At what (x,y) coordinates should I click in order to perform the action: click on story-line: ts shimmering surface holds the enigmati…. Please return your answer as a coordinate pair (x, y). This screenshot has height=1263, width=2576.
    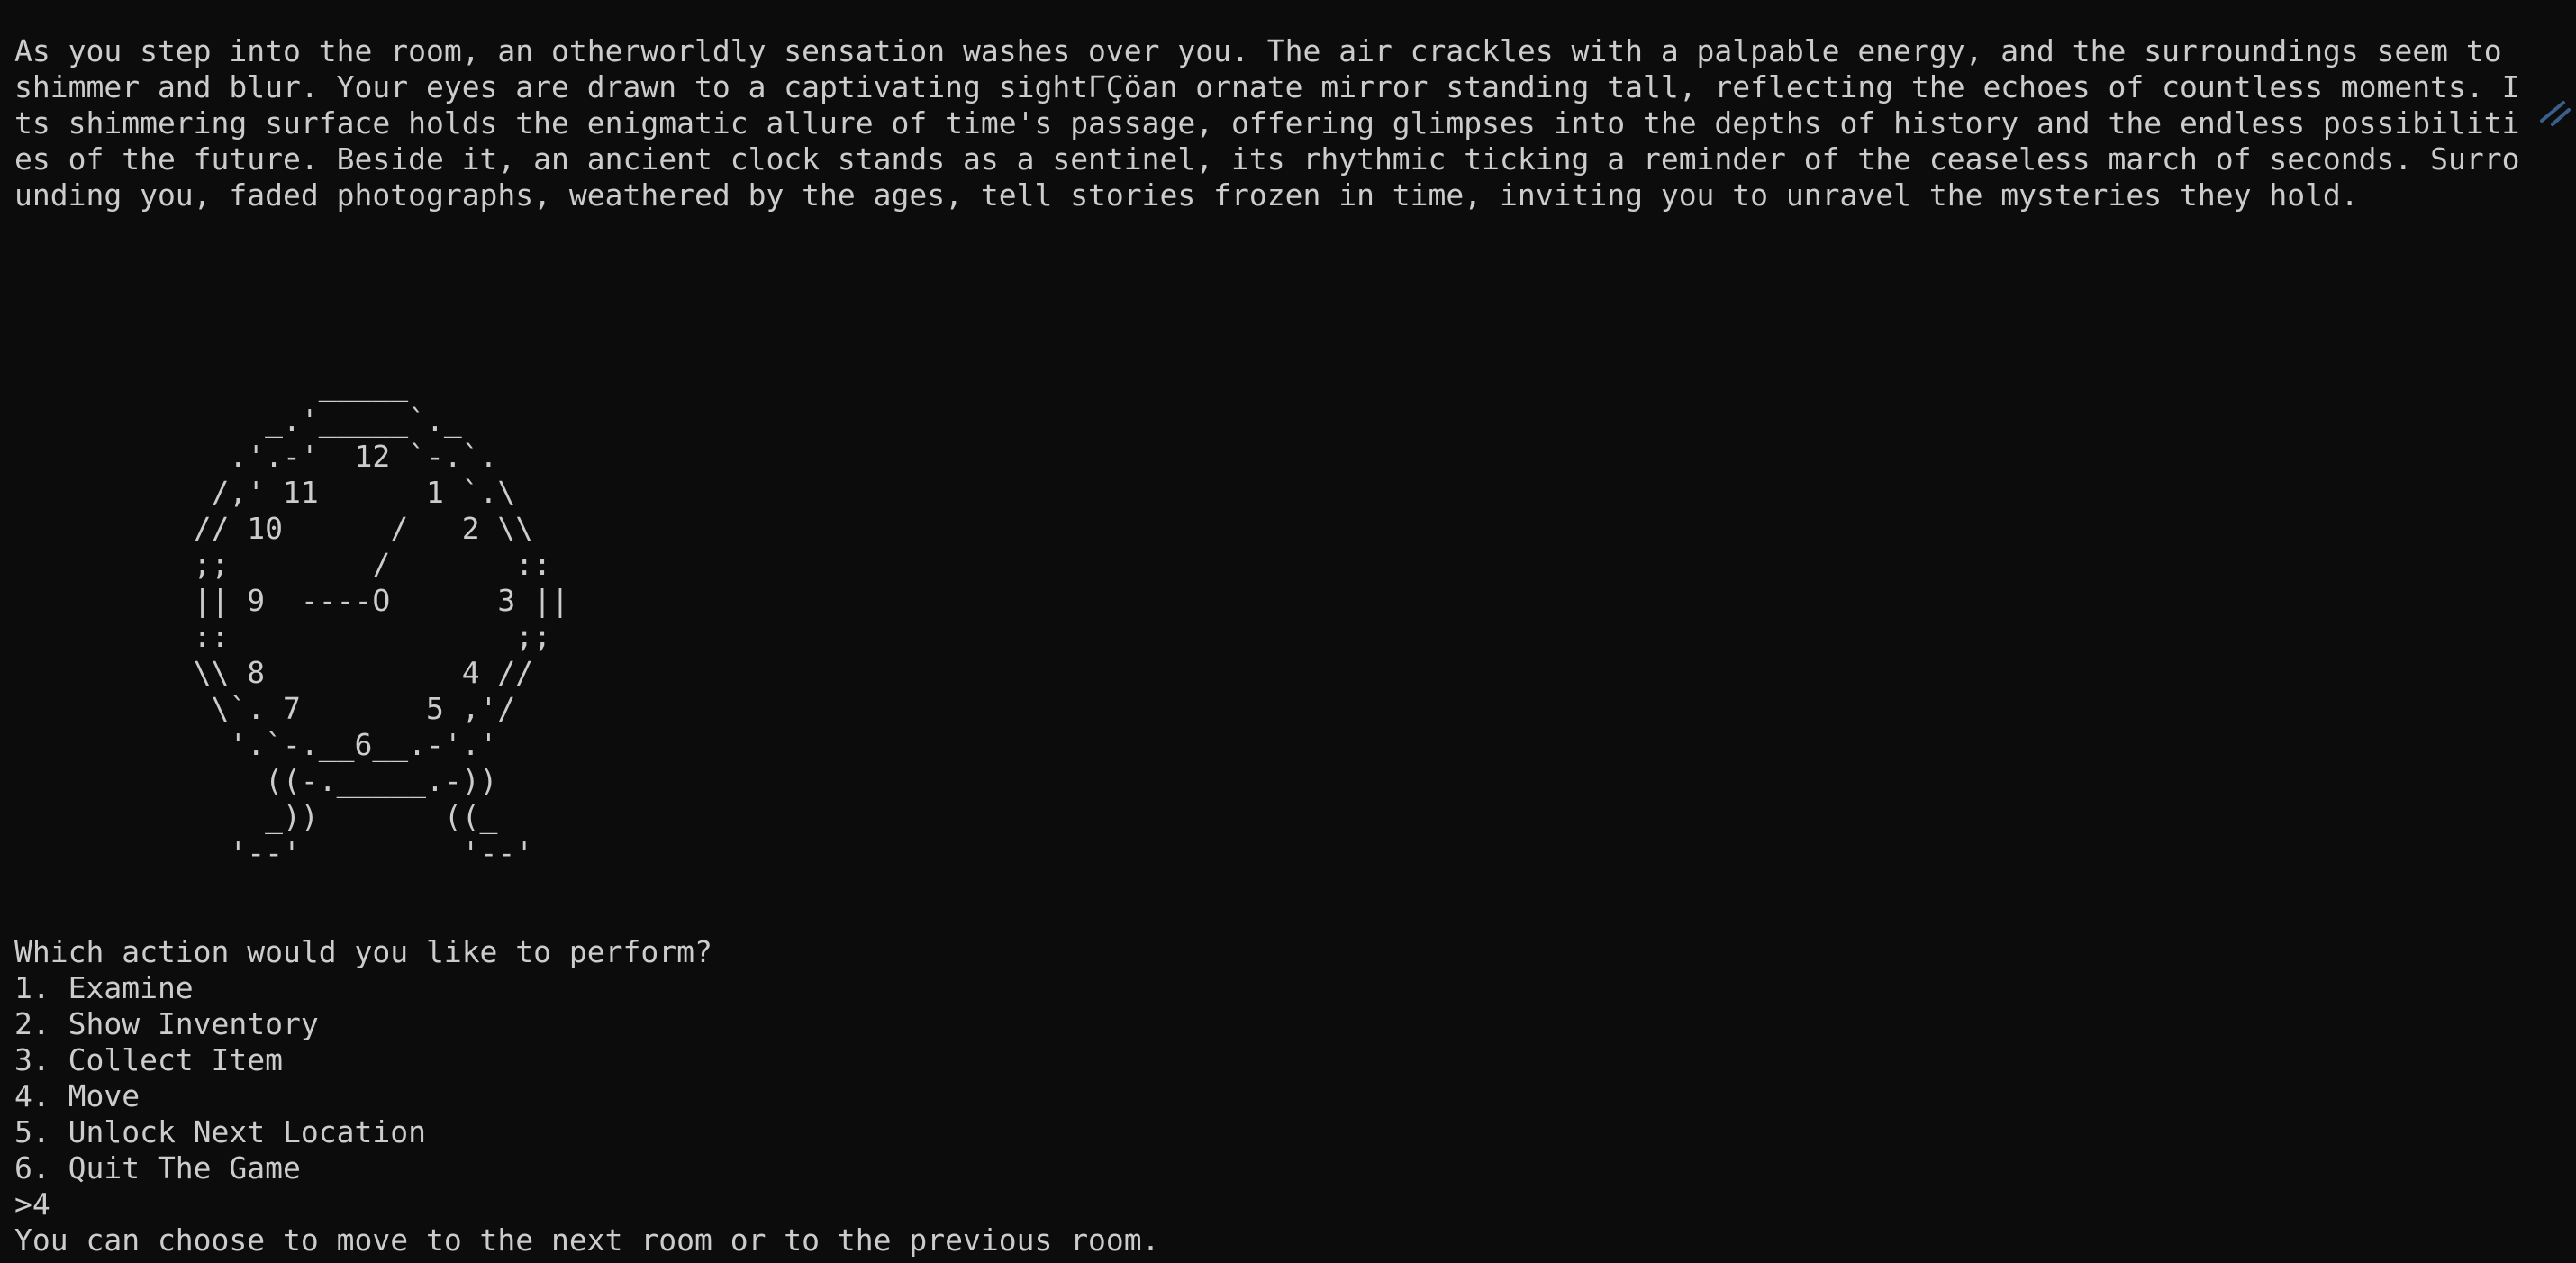
    Looking at the image, I should click on (1267, 123).